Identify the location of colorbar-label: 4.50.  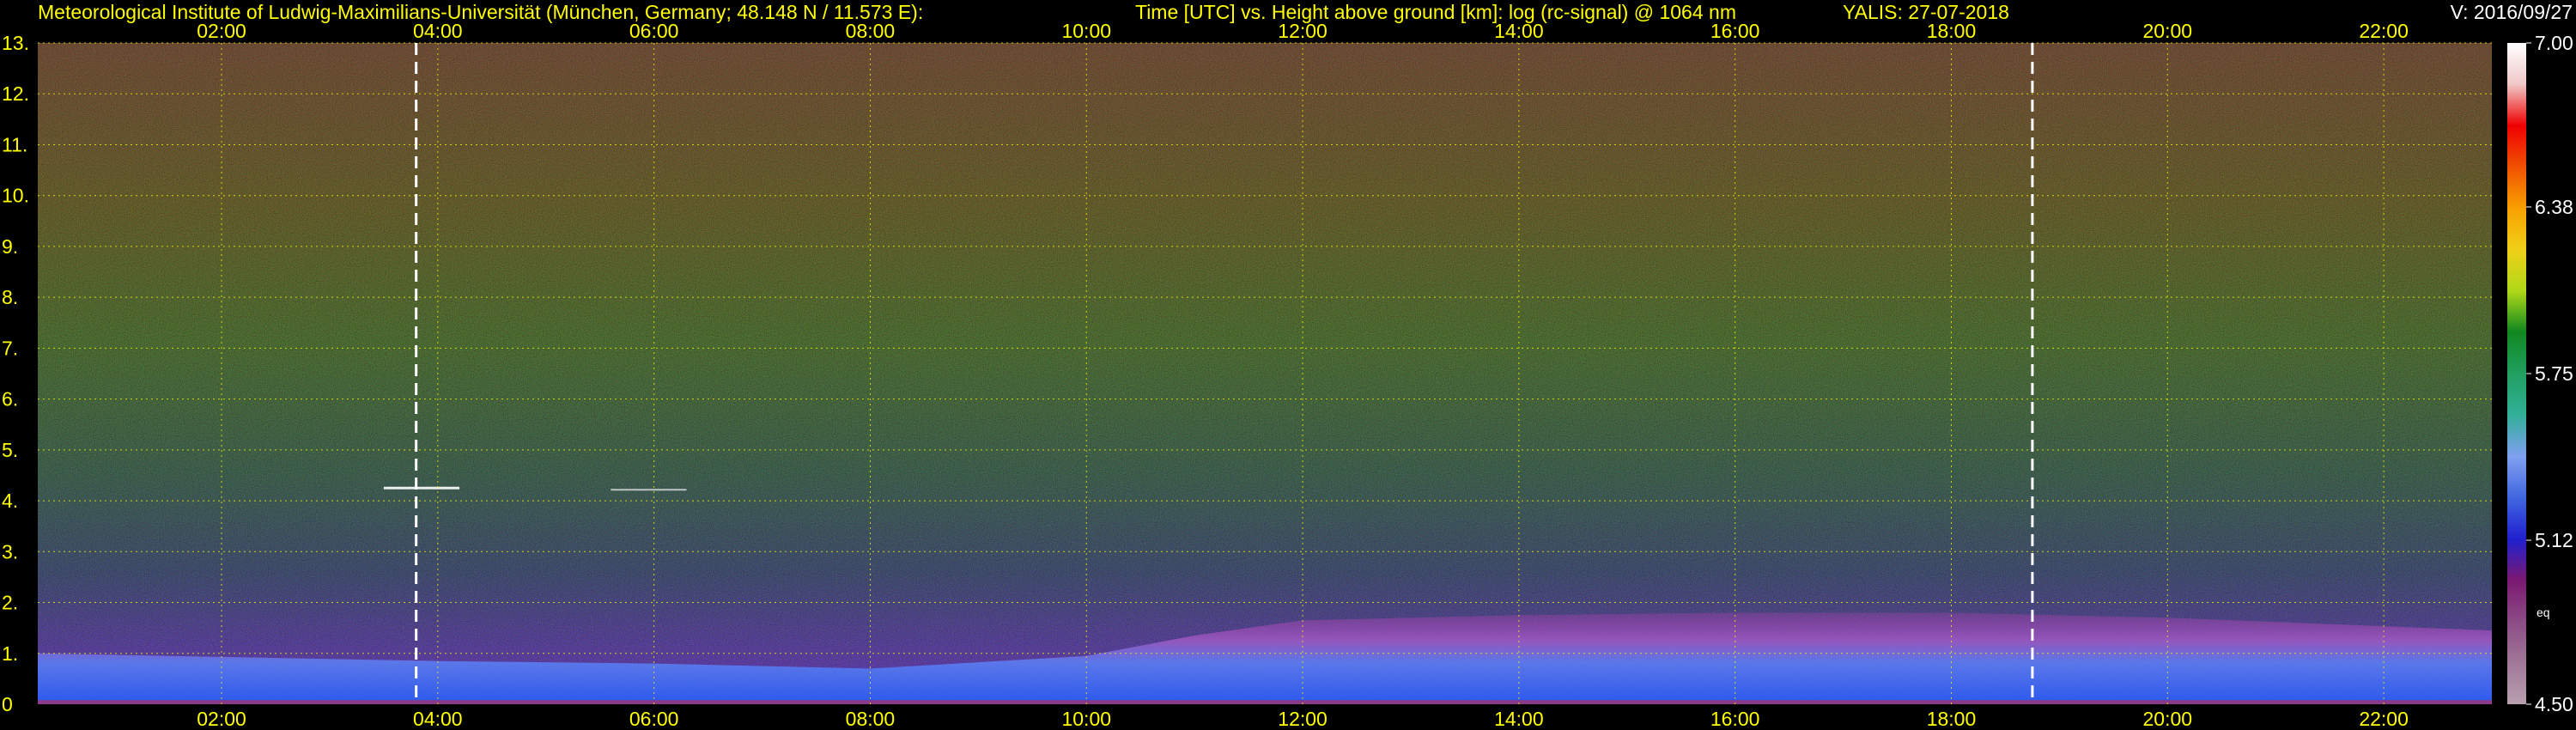
(2554, 704).